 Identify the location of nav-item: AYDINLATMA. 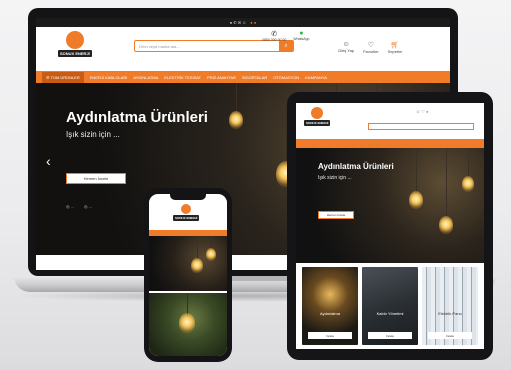
(145, 77).